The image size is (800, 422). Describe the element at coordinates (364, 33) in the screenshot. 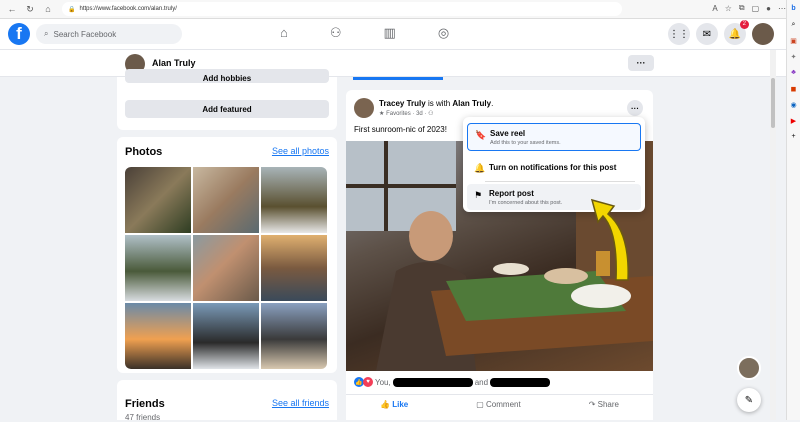

I see `main-tabs: ⌂ ⚇ ▥ ◎` at that location.